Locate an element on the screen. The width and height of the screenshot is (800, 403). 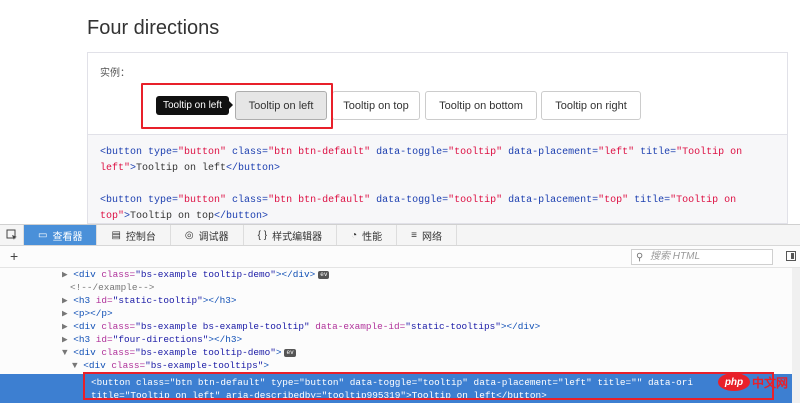
tree-node: ▶ <h3 id="four-directions"></h3> is located at coordinates (152, 339).